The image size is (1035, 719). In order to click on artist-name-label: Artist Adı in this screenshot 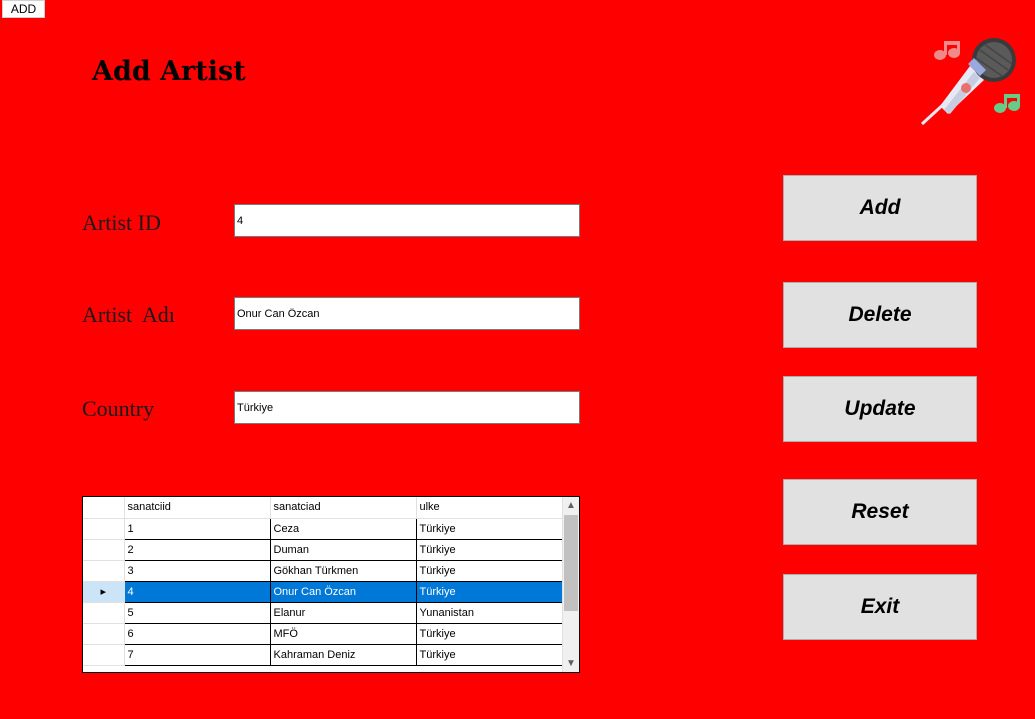, I will do `click(128, 314)`.